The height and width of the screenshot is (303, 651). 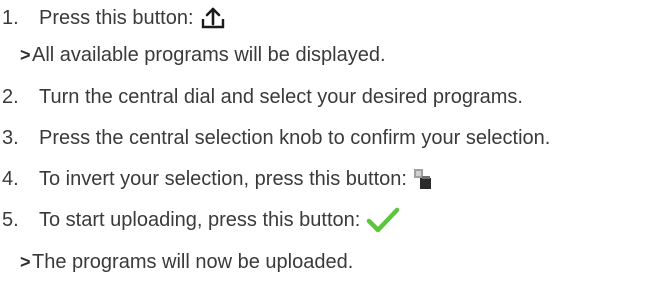 I want to click on step-number: 1., so click(x=10, y=17).